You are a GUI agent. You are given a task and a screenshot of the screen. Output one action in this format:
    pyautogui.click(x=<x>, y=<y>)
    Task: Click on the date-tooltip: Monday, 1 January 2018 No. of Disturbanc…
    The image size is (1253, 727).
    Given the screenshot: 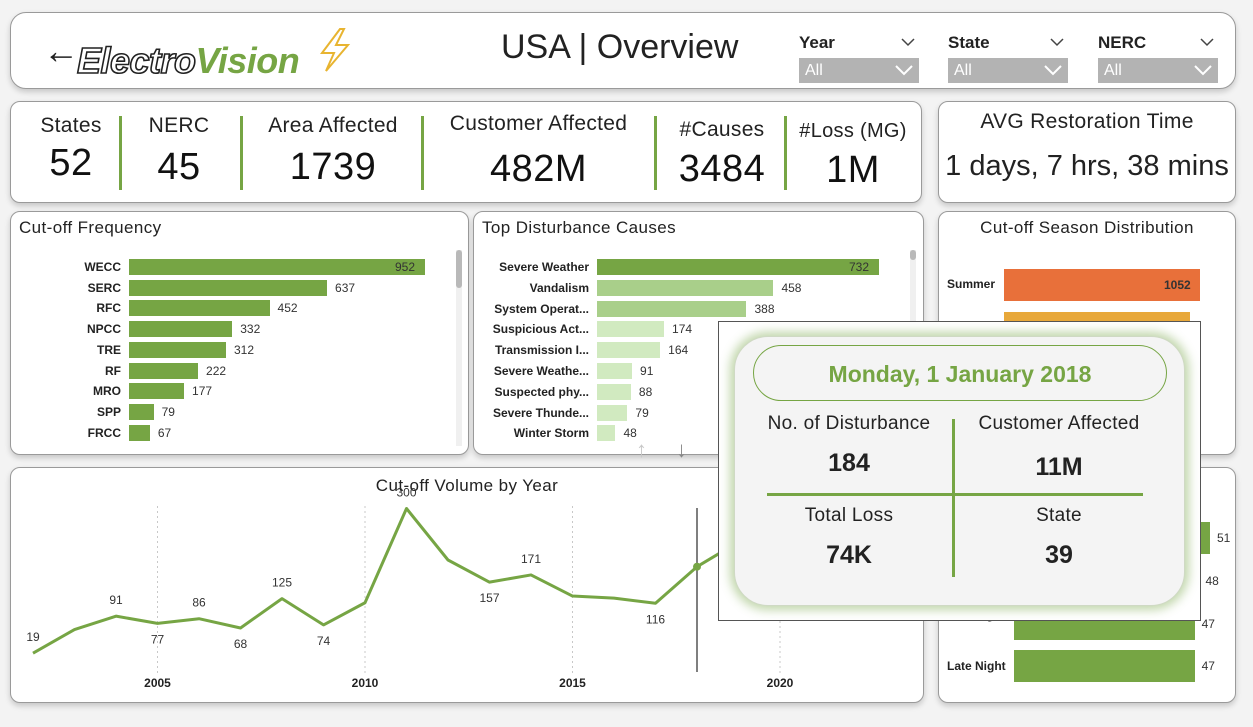 What is the action you would take?
    pyautogui.click(x=959, y=471)
    